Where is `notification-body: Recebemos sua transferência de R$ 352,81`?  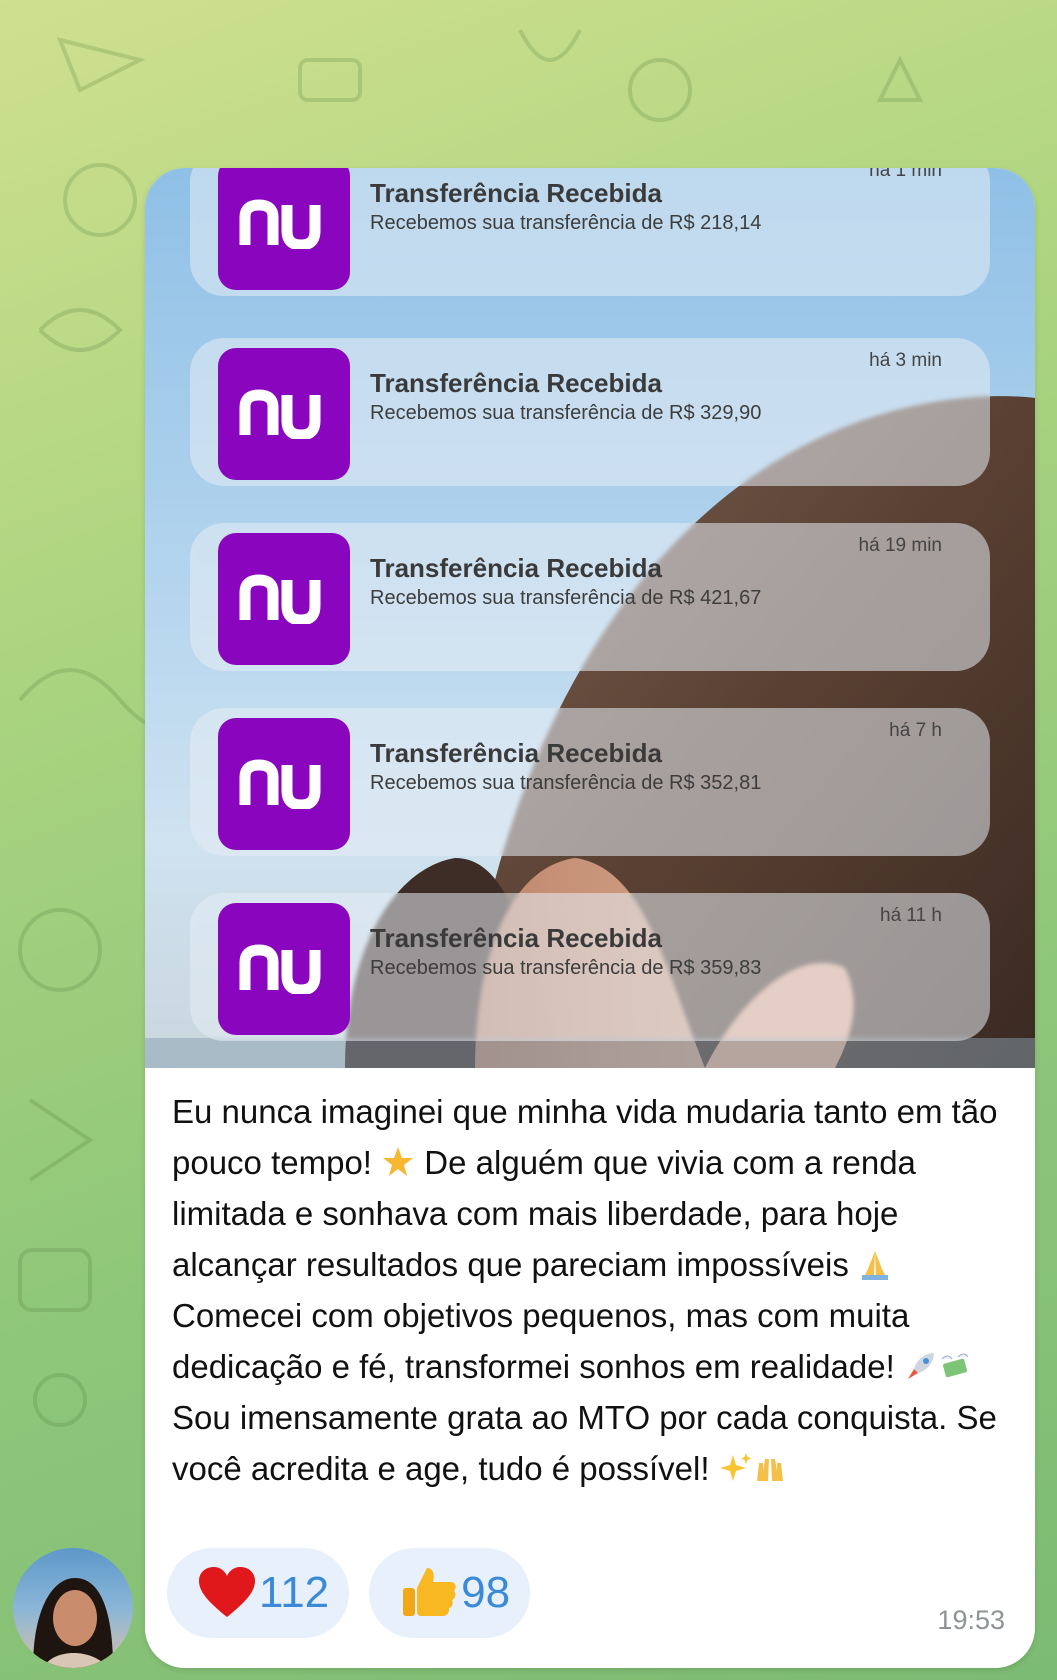 notification-body: Recebemos sua transferência de R$ 352,81 is located at coordinates (566, 783).